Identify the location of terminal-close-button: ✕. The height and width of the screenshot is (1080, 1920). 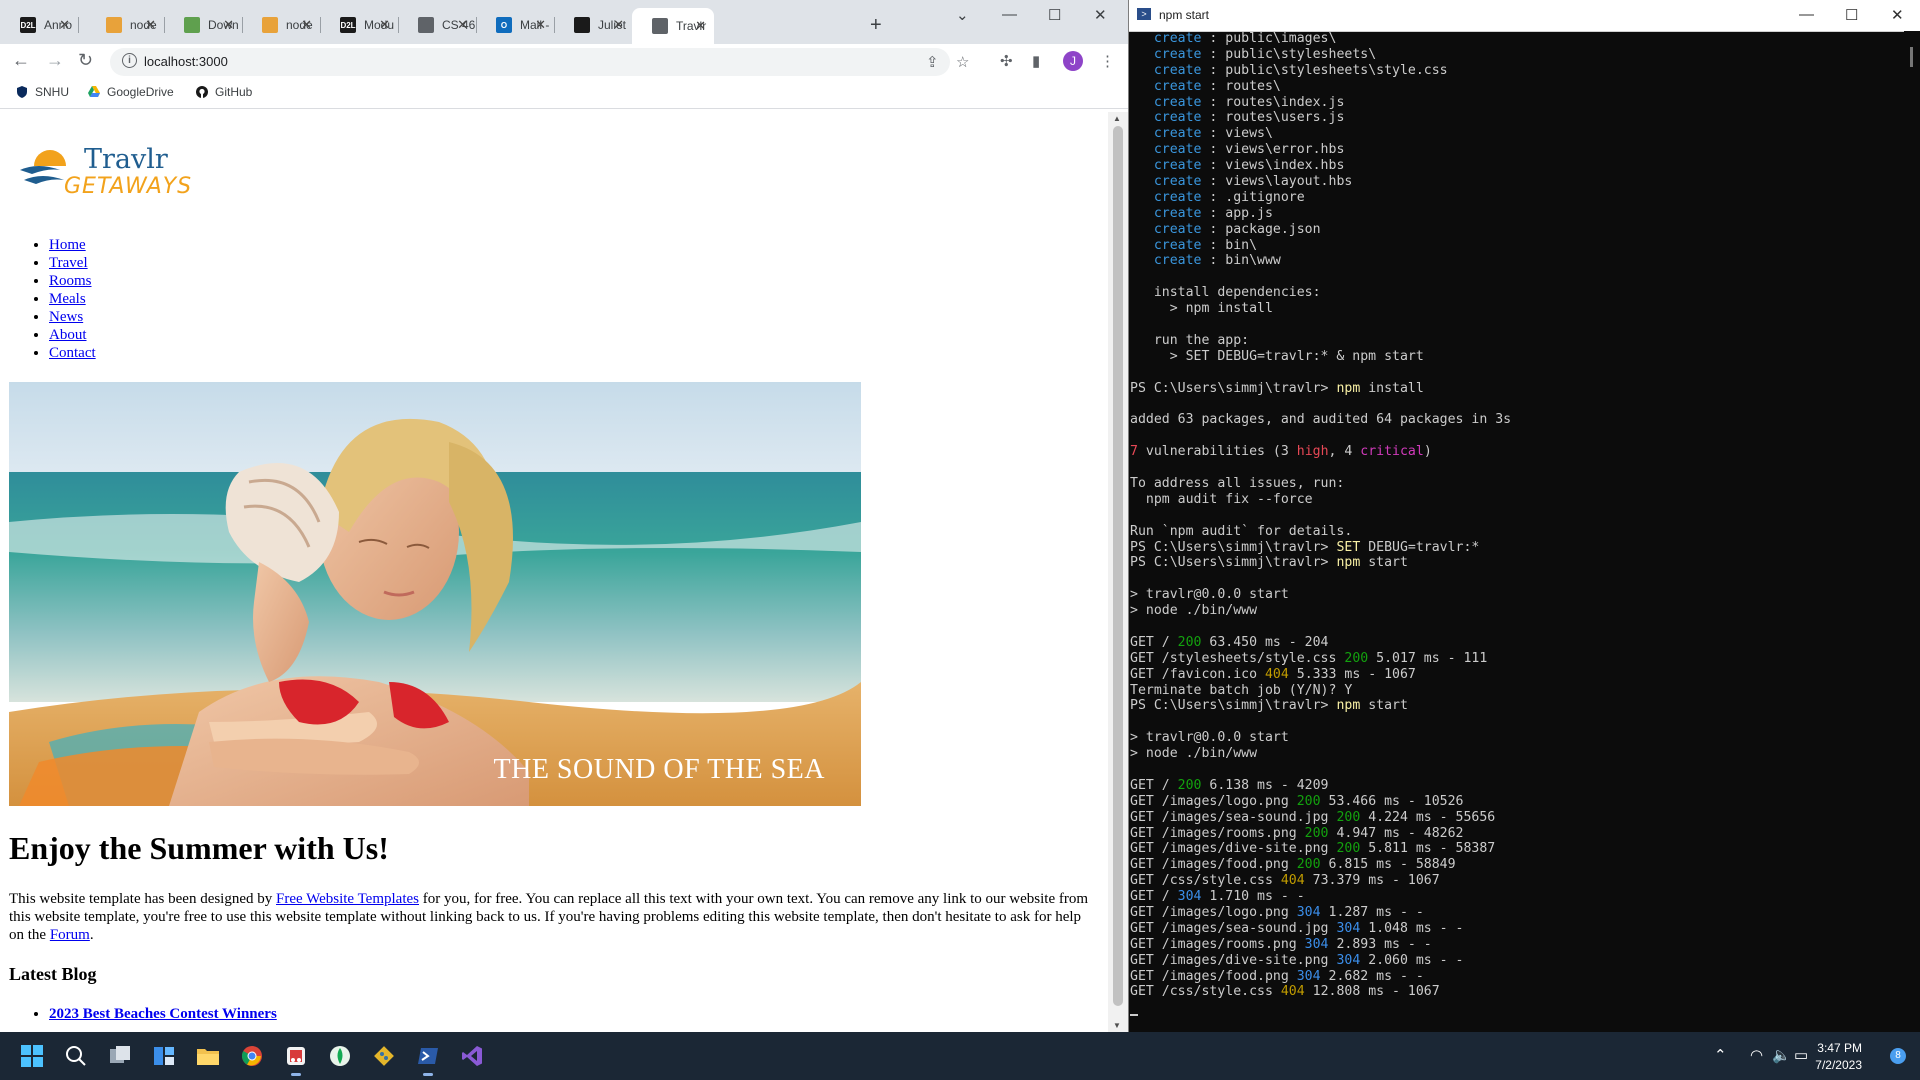
(1897, 15).